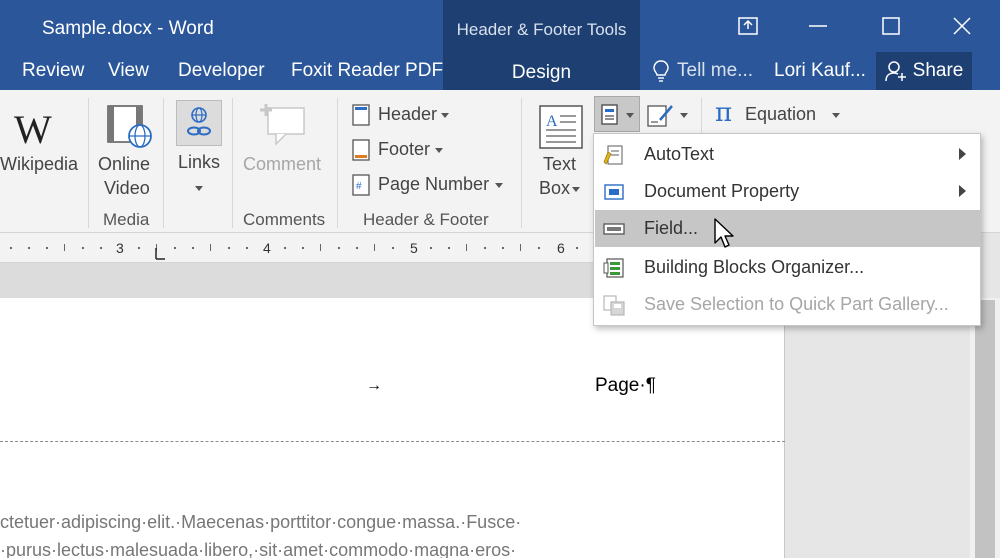 Image resolution: width=1000 pixels, height=558 pixels. I want to click on links-icon-box, so click(199, 123).